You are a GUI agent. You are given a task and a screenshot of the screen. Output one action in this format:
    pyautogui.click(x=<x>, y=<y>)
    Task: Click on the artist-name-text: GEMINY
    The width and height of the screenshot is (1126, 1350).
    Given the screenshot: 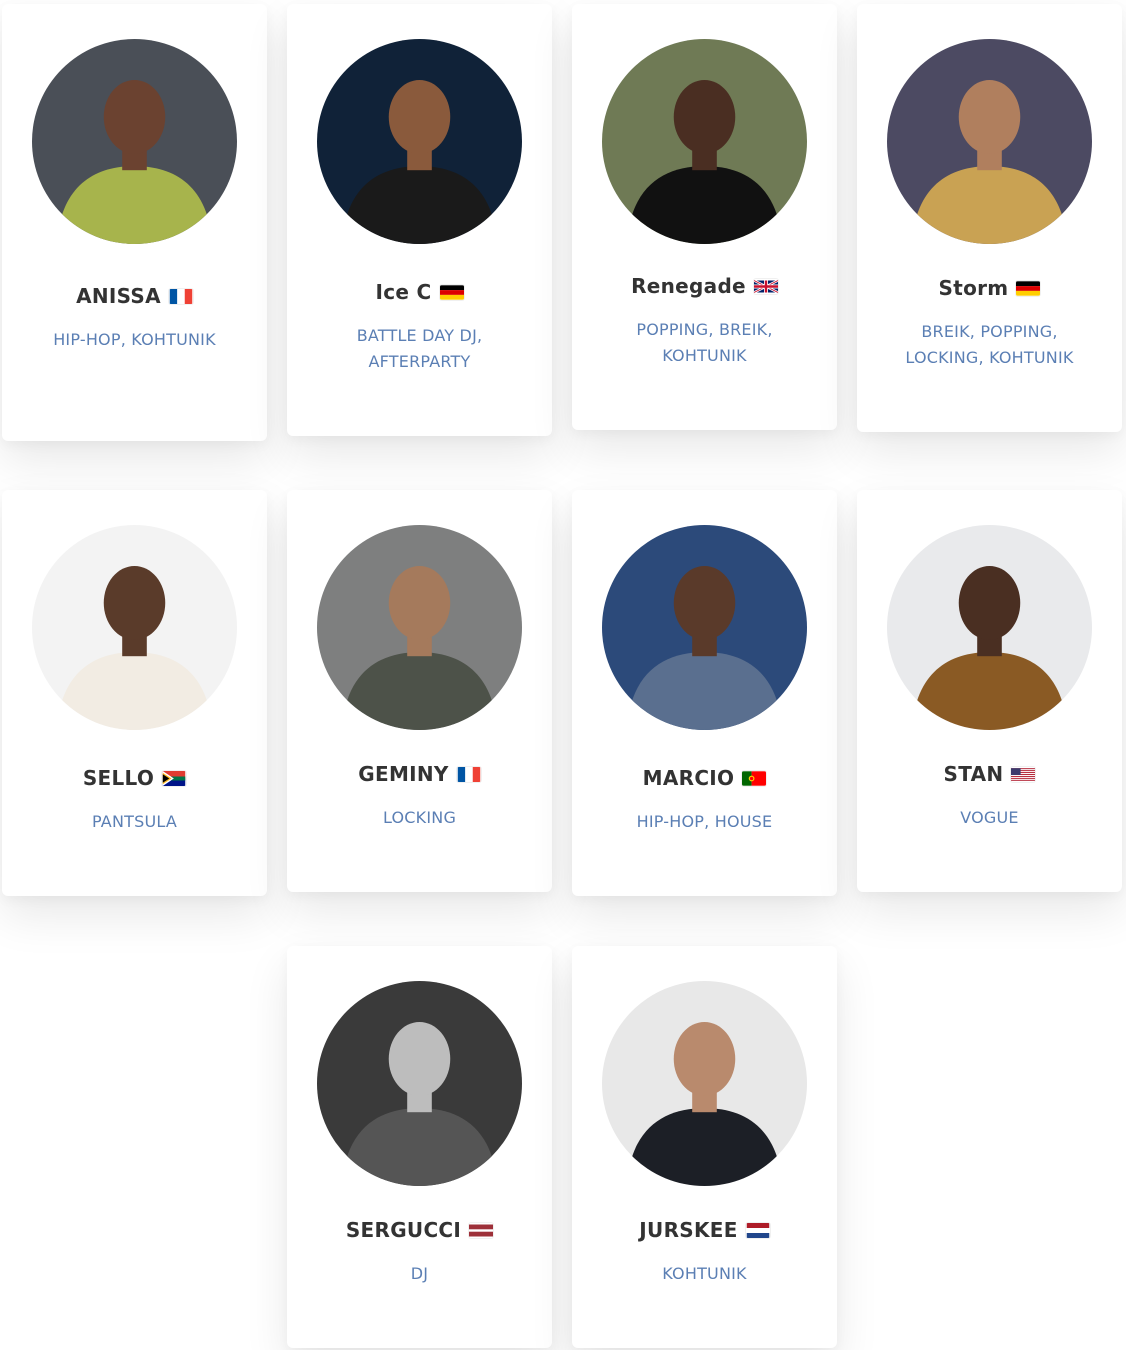 What is the action you would take?
    pyautogui.click(x=403, y=774)
    